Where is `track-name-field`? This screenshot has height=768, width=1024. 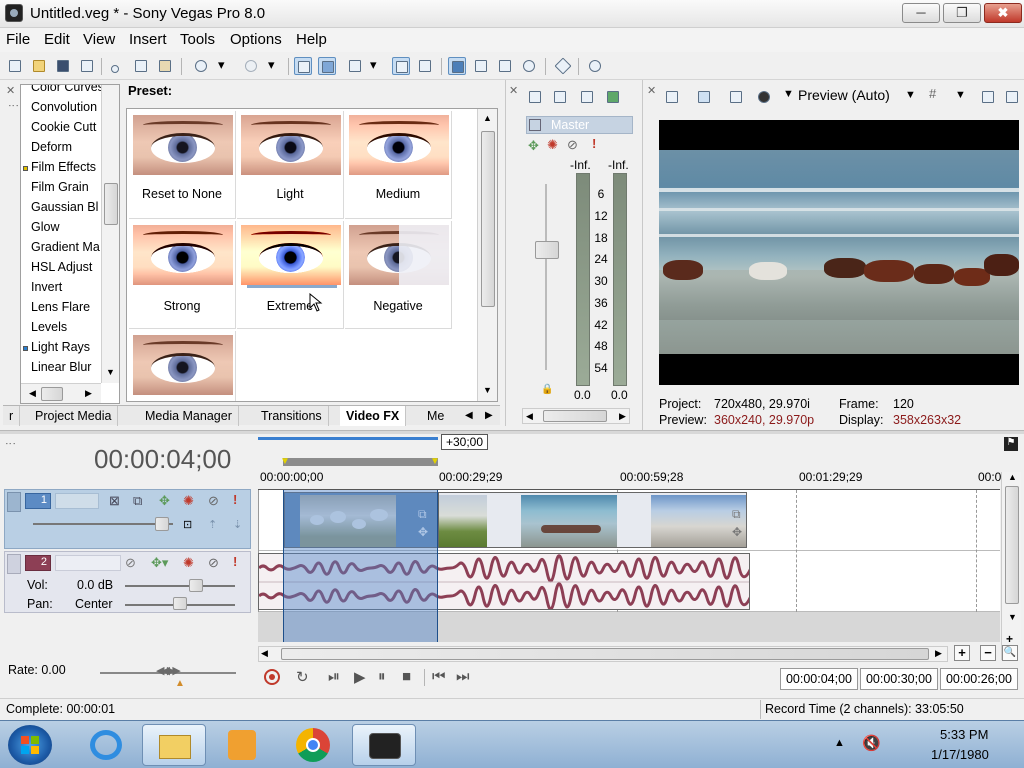
track-name-field is located at coordinates (88, 563).